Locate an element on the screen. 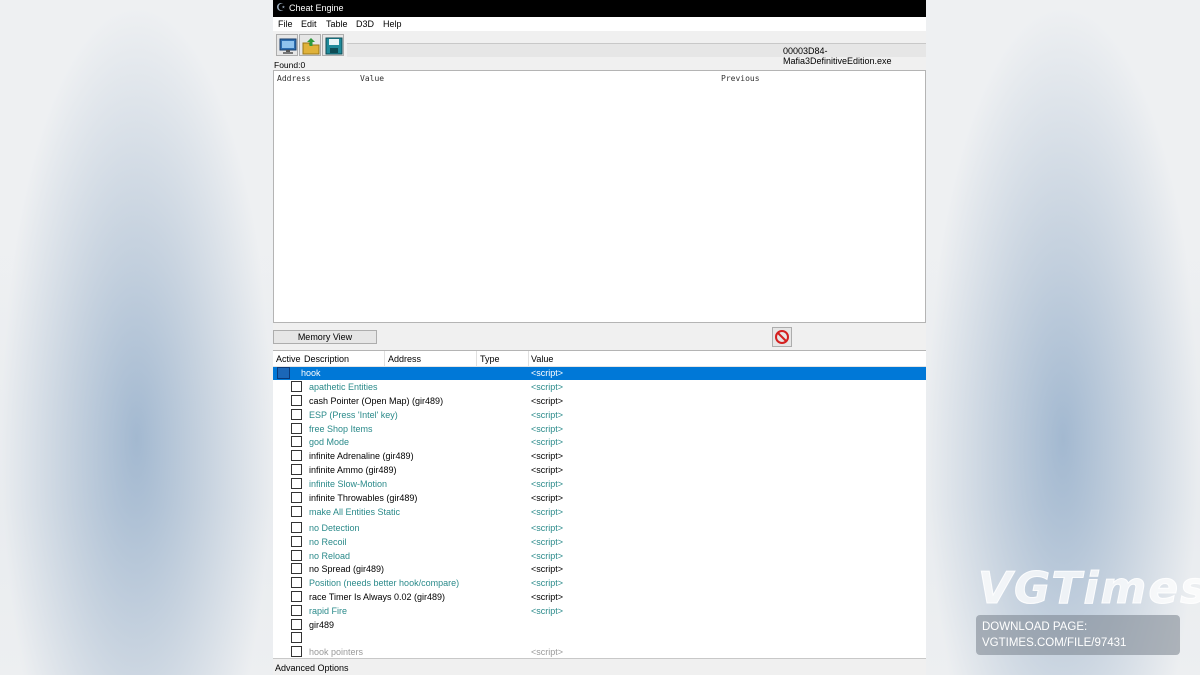 This screenshot has height=675, width=1200. table-row: no Recoil <script> is located at coordinates (599, 542).